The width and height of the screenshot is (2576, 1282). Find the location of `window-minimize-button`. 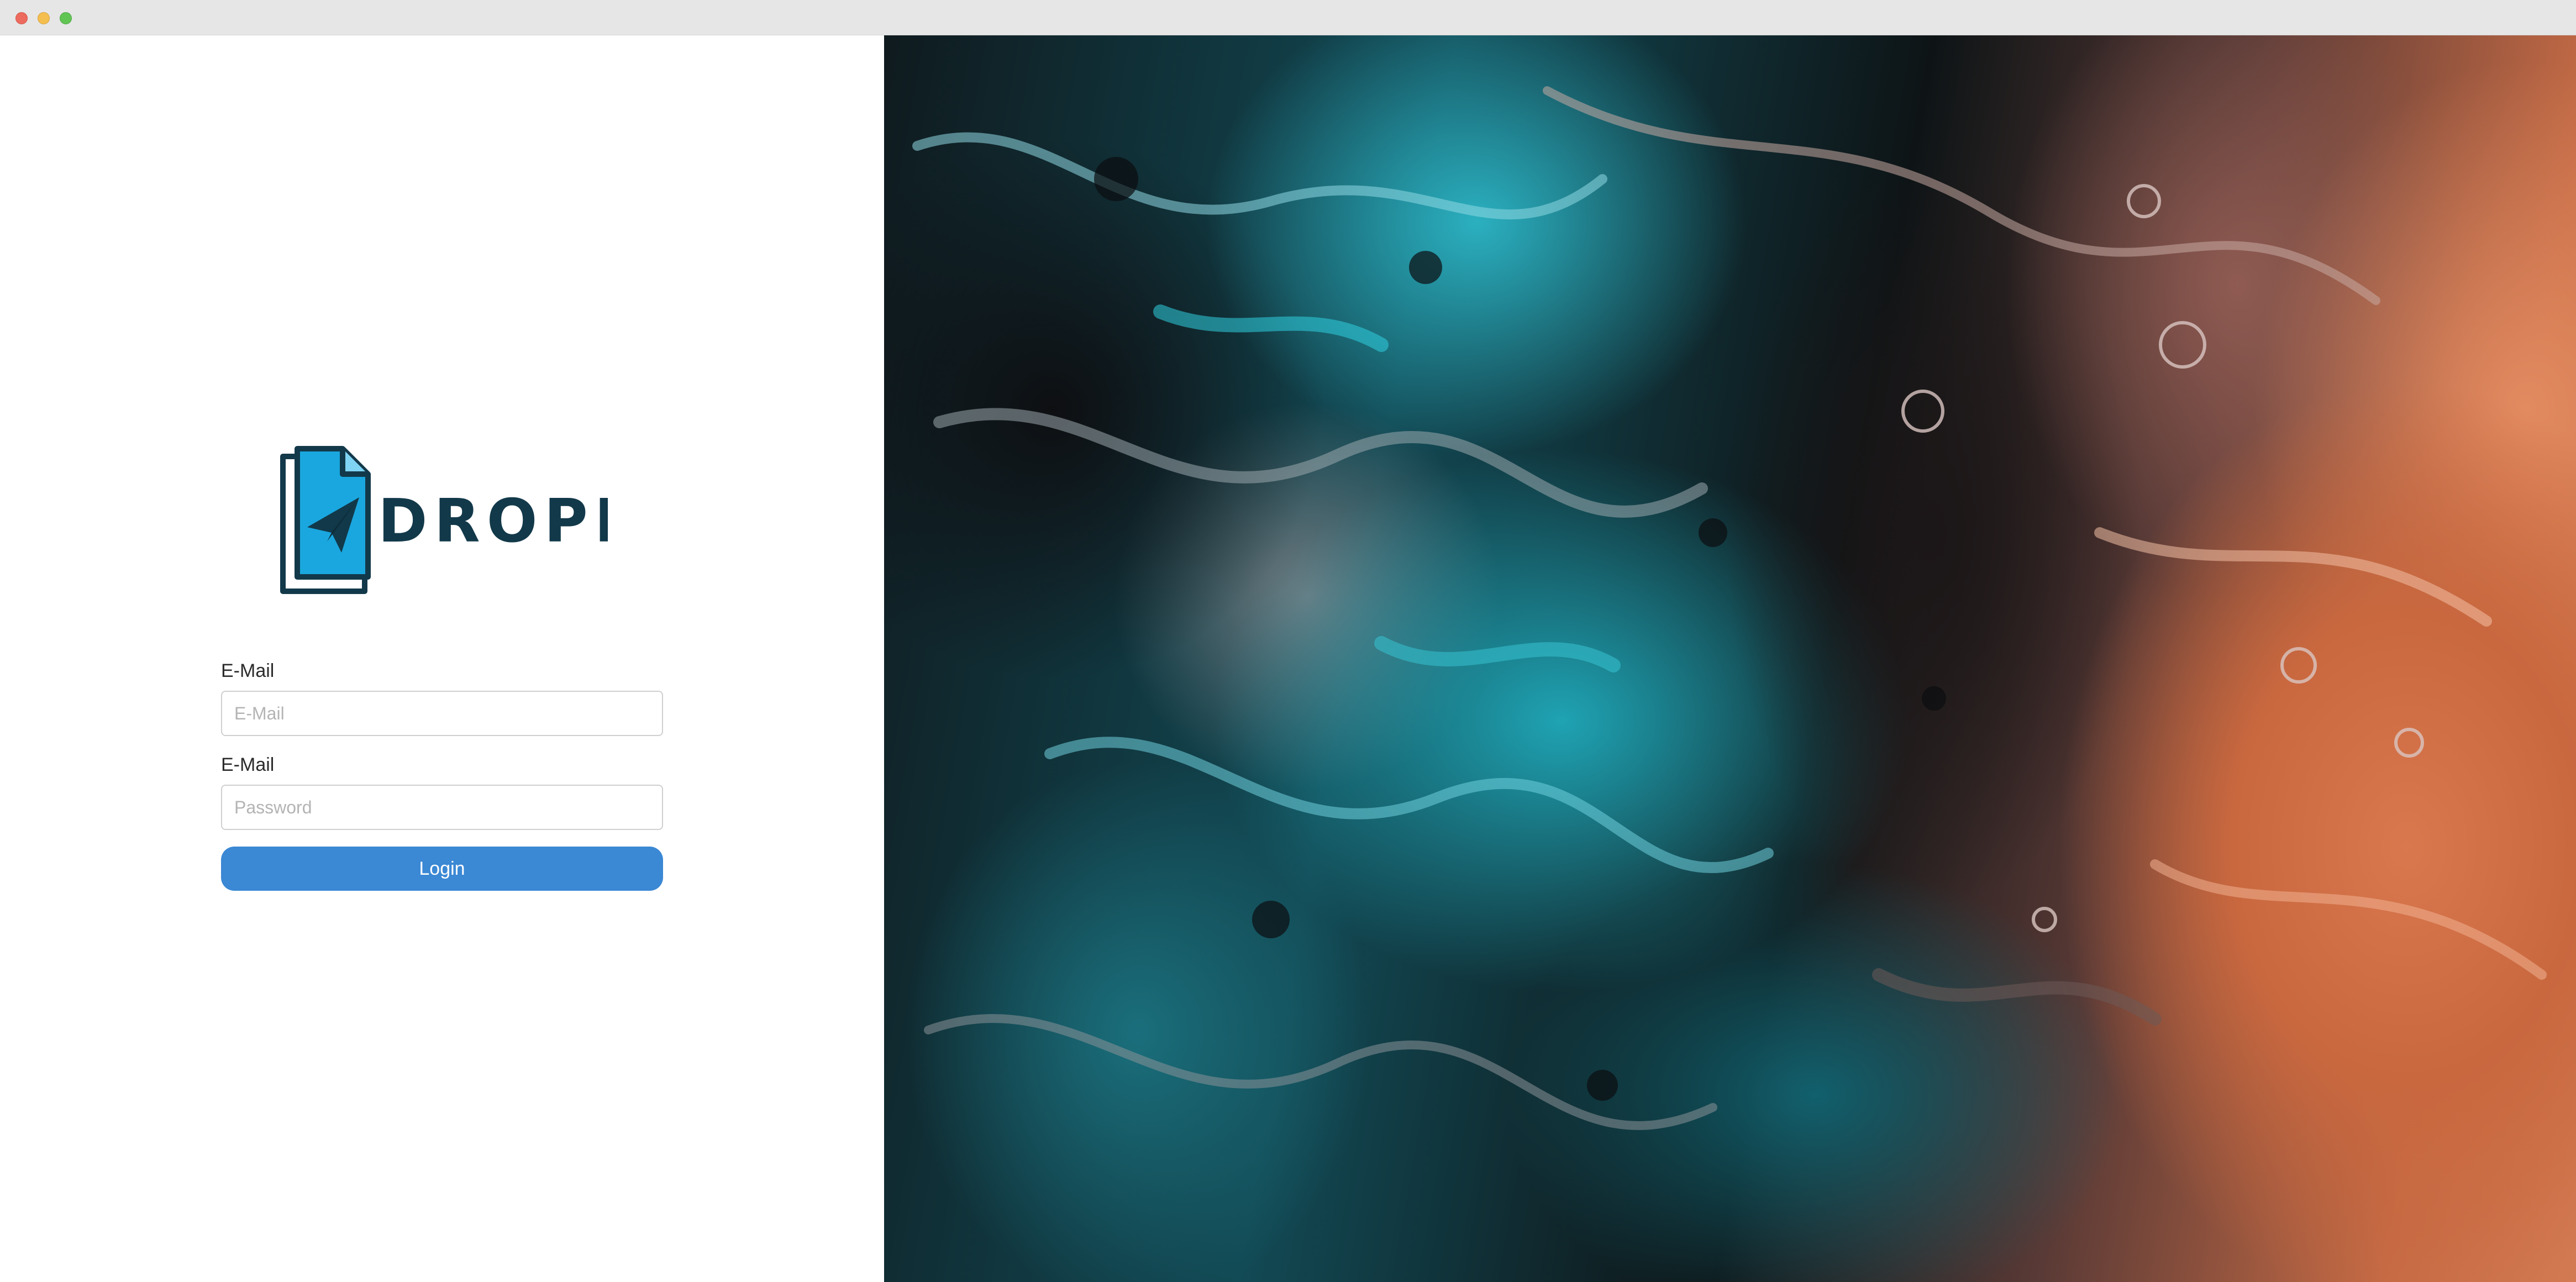

window-minimize-button is located at coordinates (44, 18).